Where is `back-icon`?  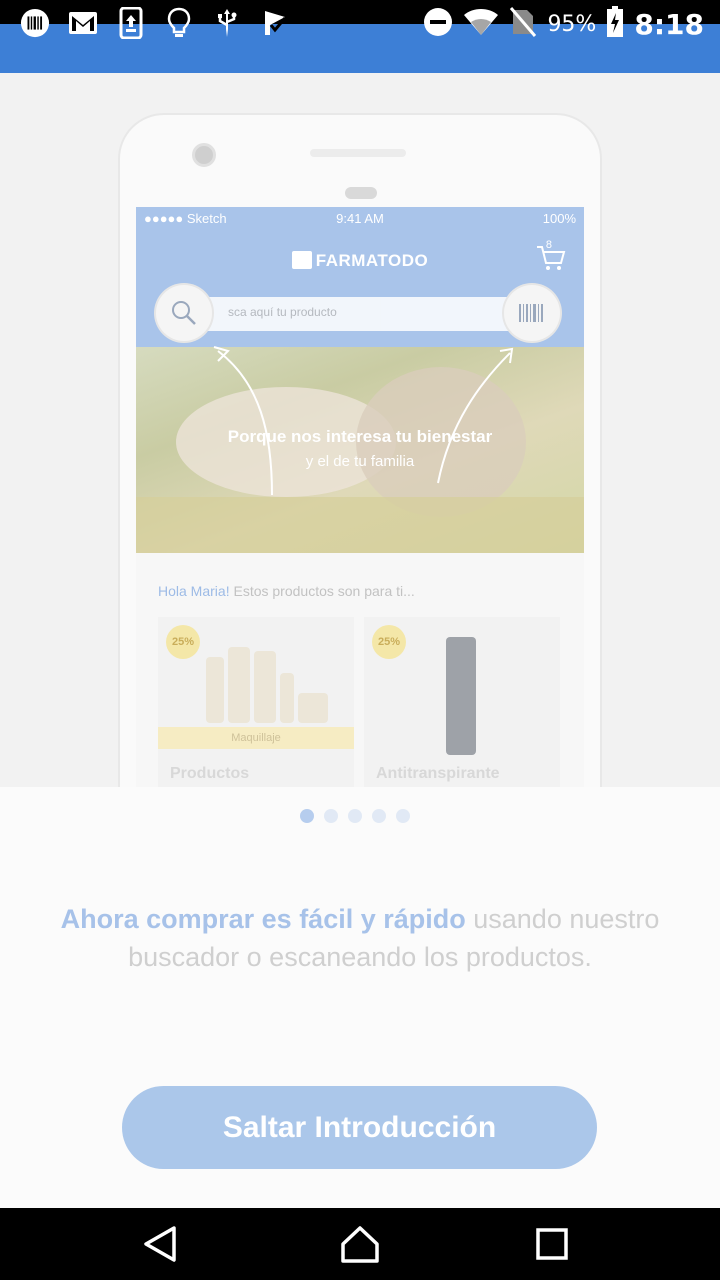
back-icon is located at coordinates (160, 1244).